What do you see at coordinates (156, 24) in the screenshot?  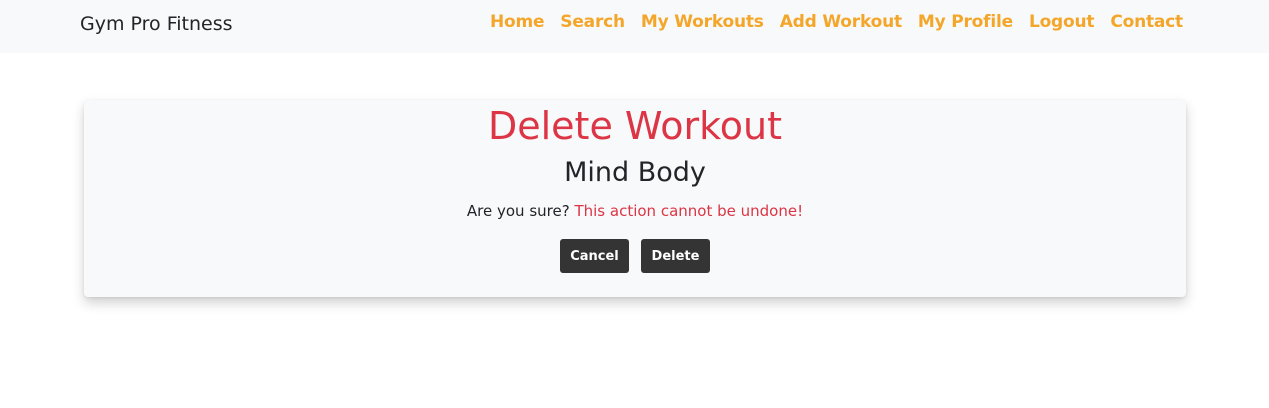 I see `brand-link: Gym Pro Fitness` at bounding box center [156, 24].